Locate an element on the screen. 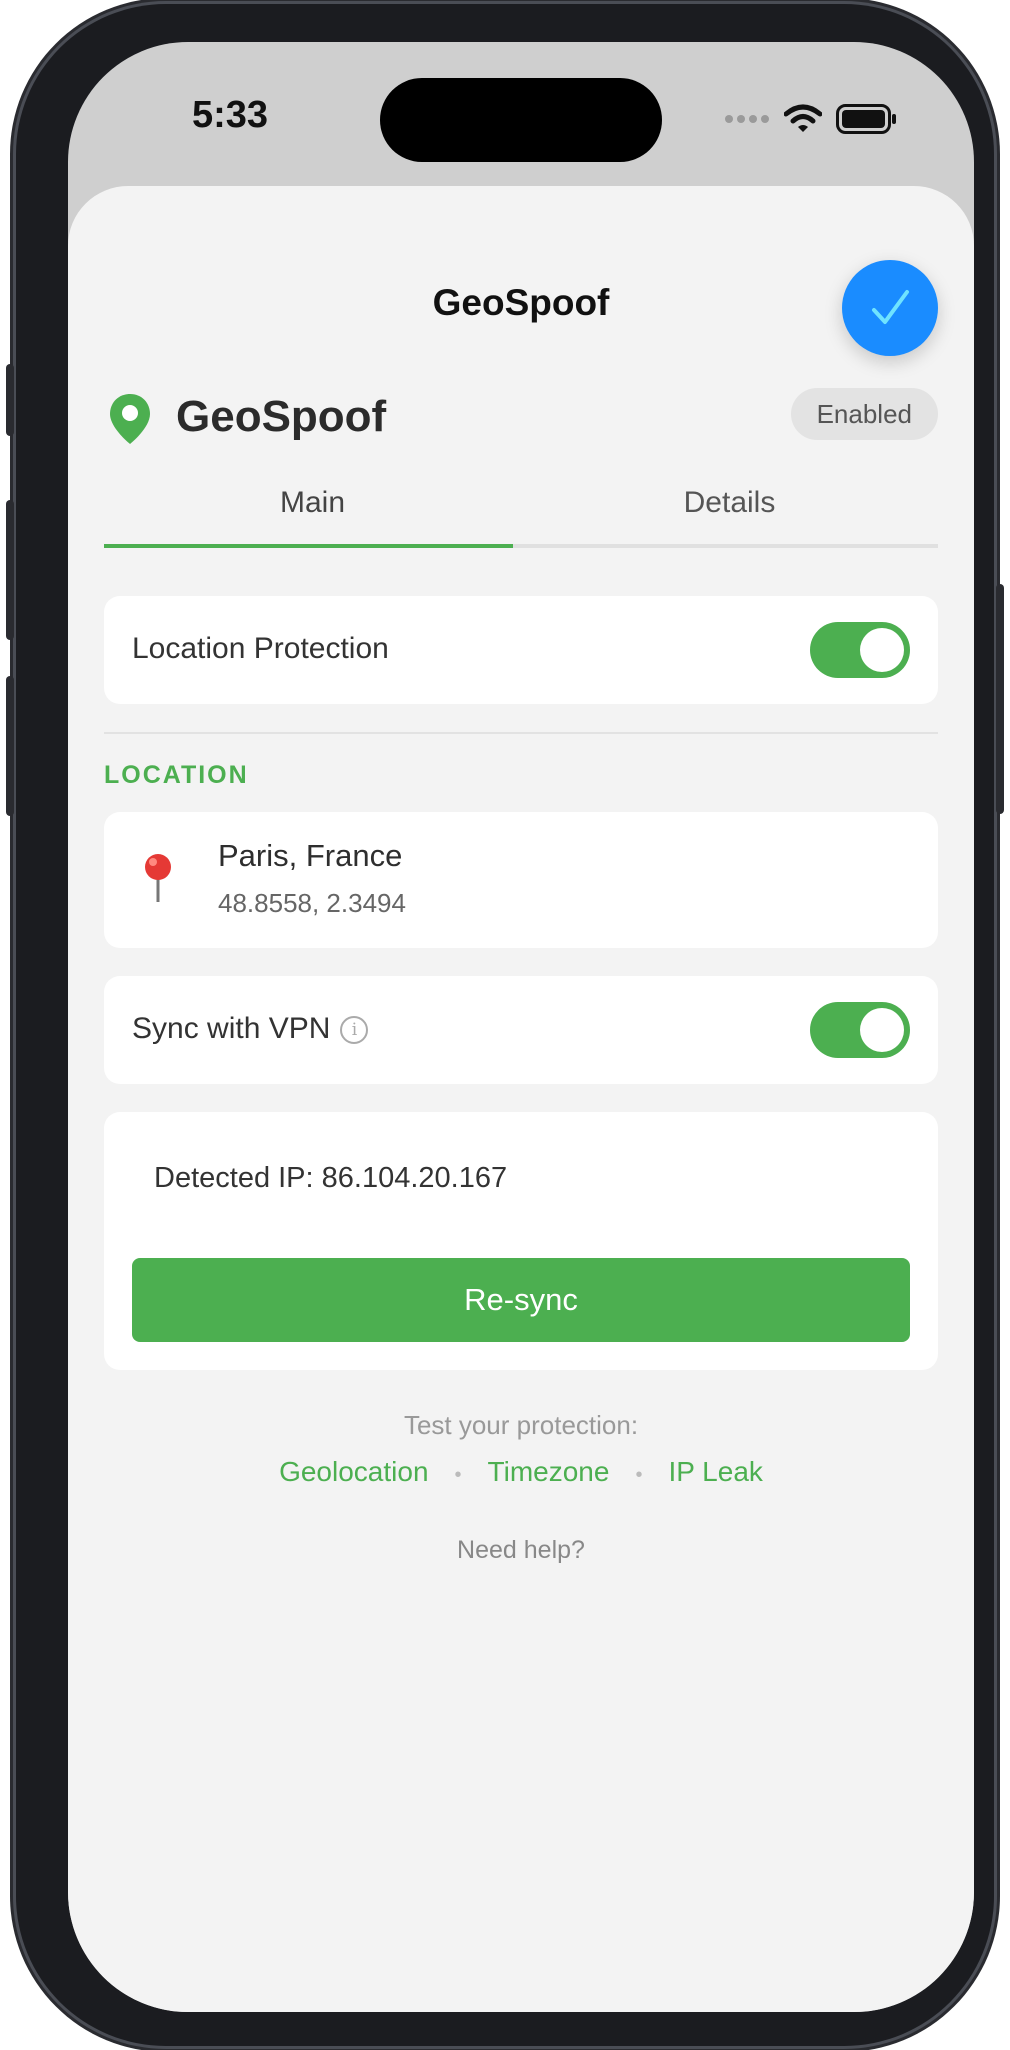 The height and width of the screenshot is (2050, 1010). vpn-sync-label-row: Sync with VPN i is located at coordinates (250, 1029).